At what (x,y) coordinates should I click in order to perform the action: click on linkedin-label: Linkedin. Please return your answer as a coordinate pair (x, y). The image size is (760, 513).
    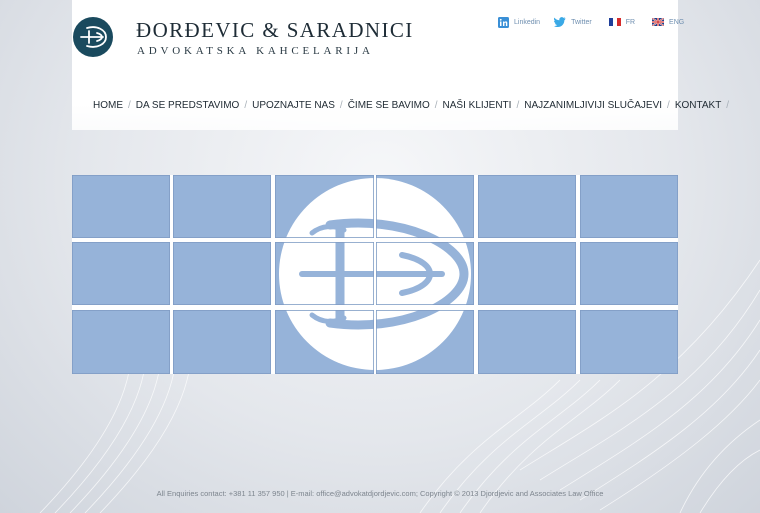
    Looking at the image, I should click on (527, 22).